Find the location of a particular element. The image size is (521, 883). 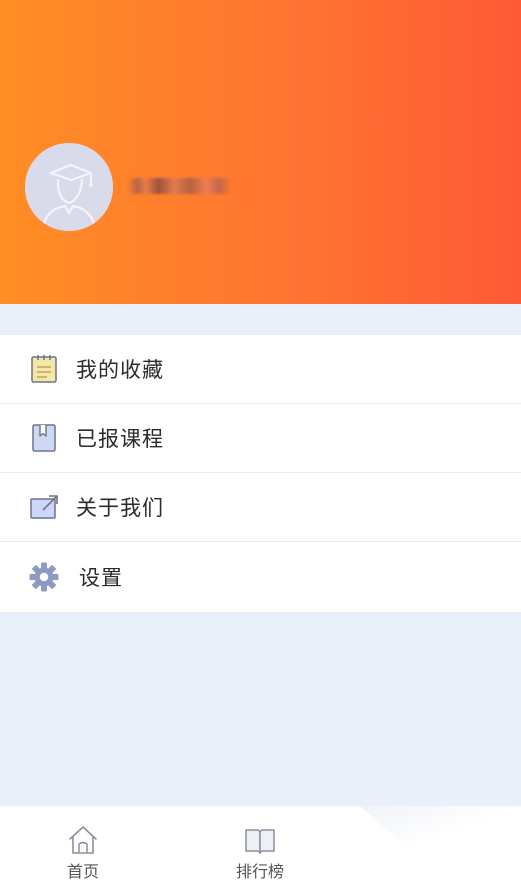

menu-item-settings: 设置 is located at coordinates (260, 577).